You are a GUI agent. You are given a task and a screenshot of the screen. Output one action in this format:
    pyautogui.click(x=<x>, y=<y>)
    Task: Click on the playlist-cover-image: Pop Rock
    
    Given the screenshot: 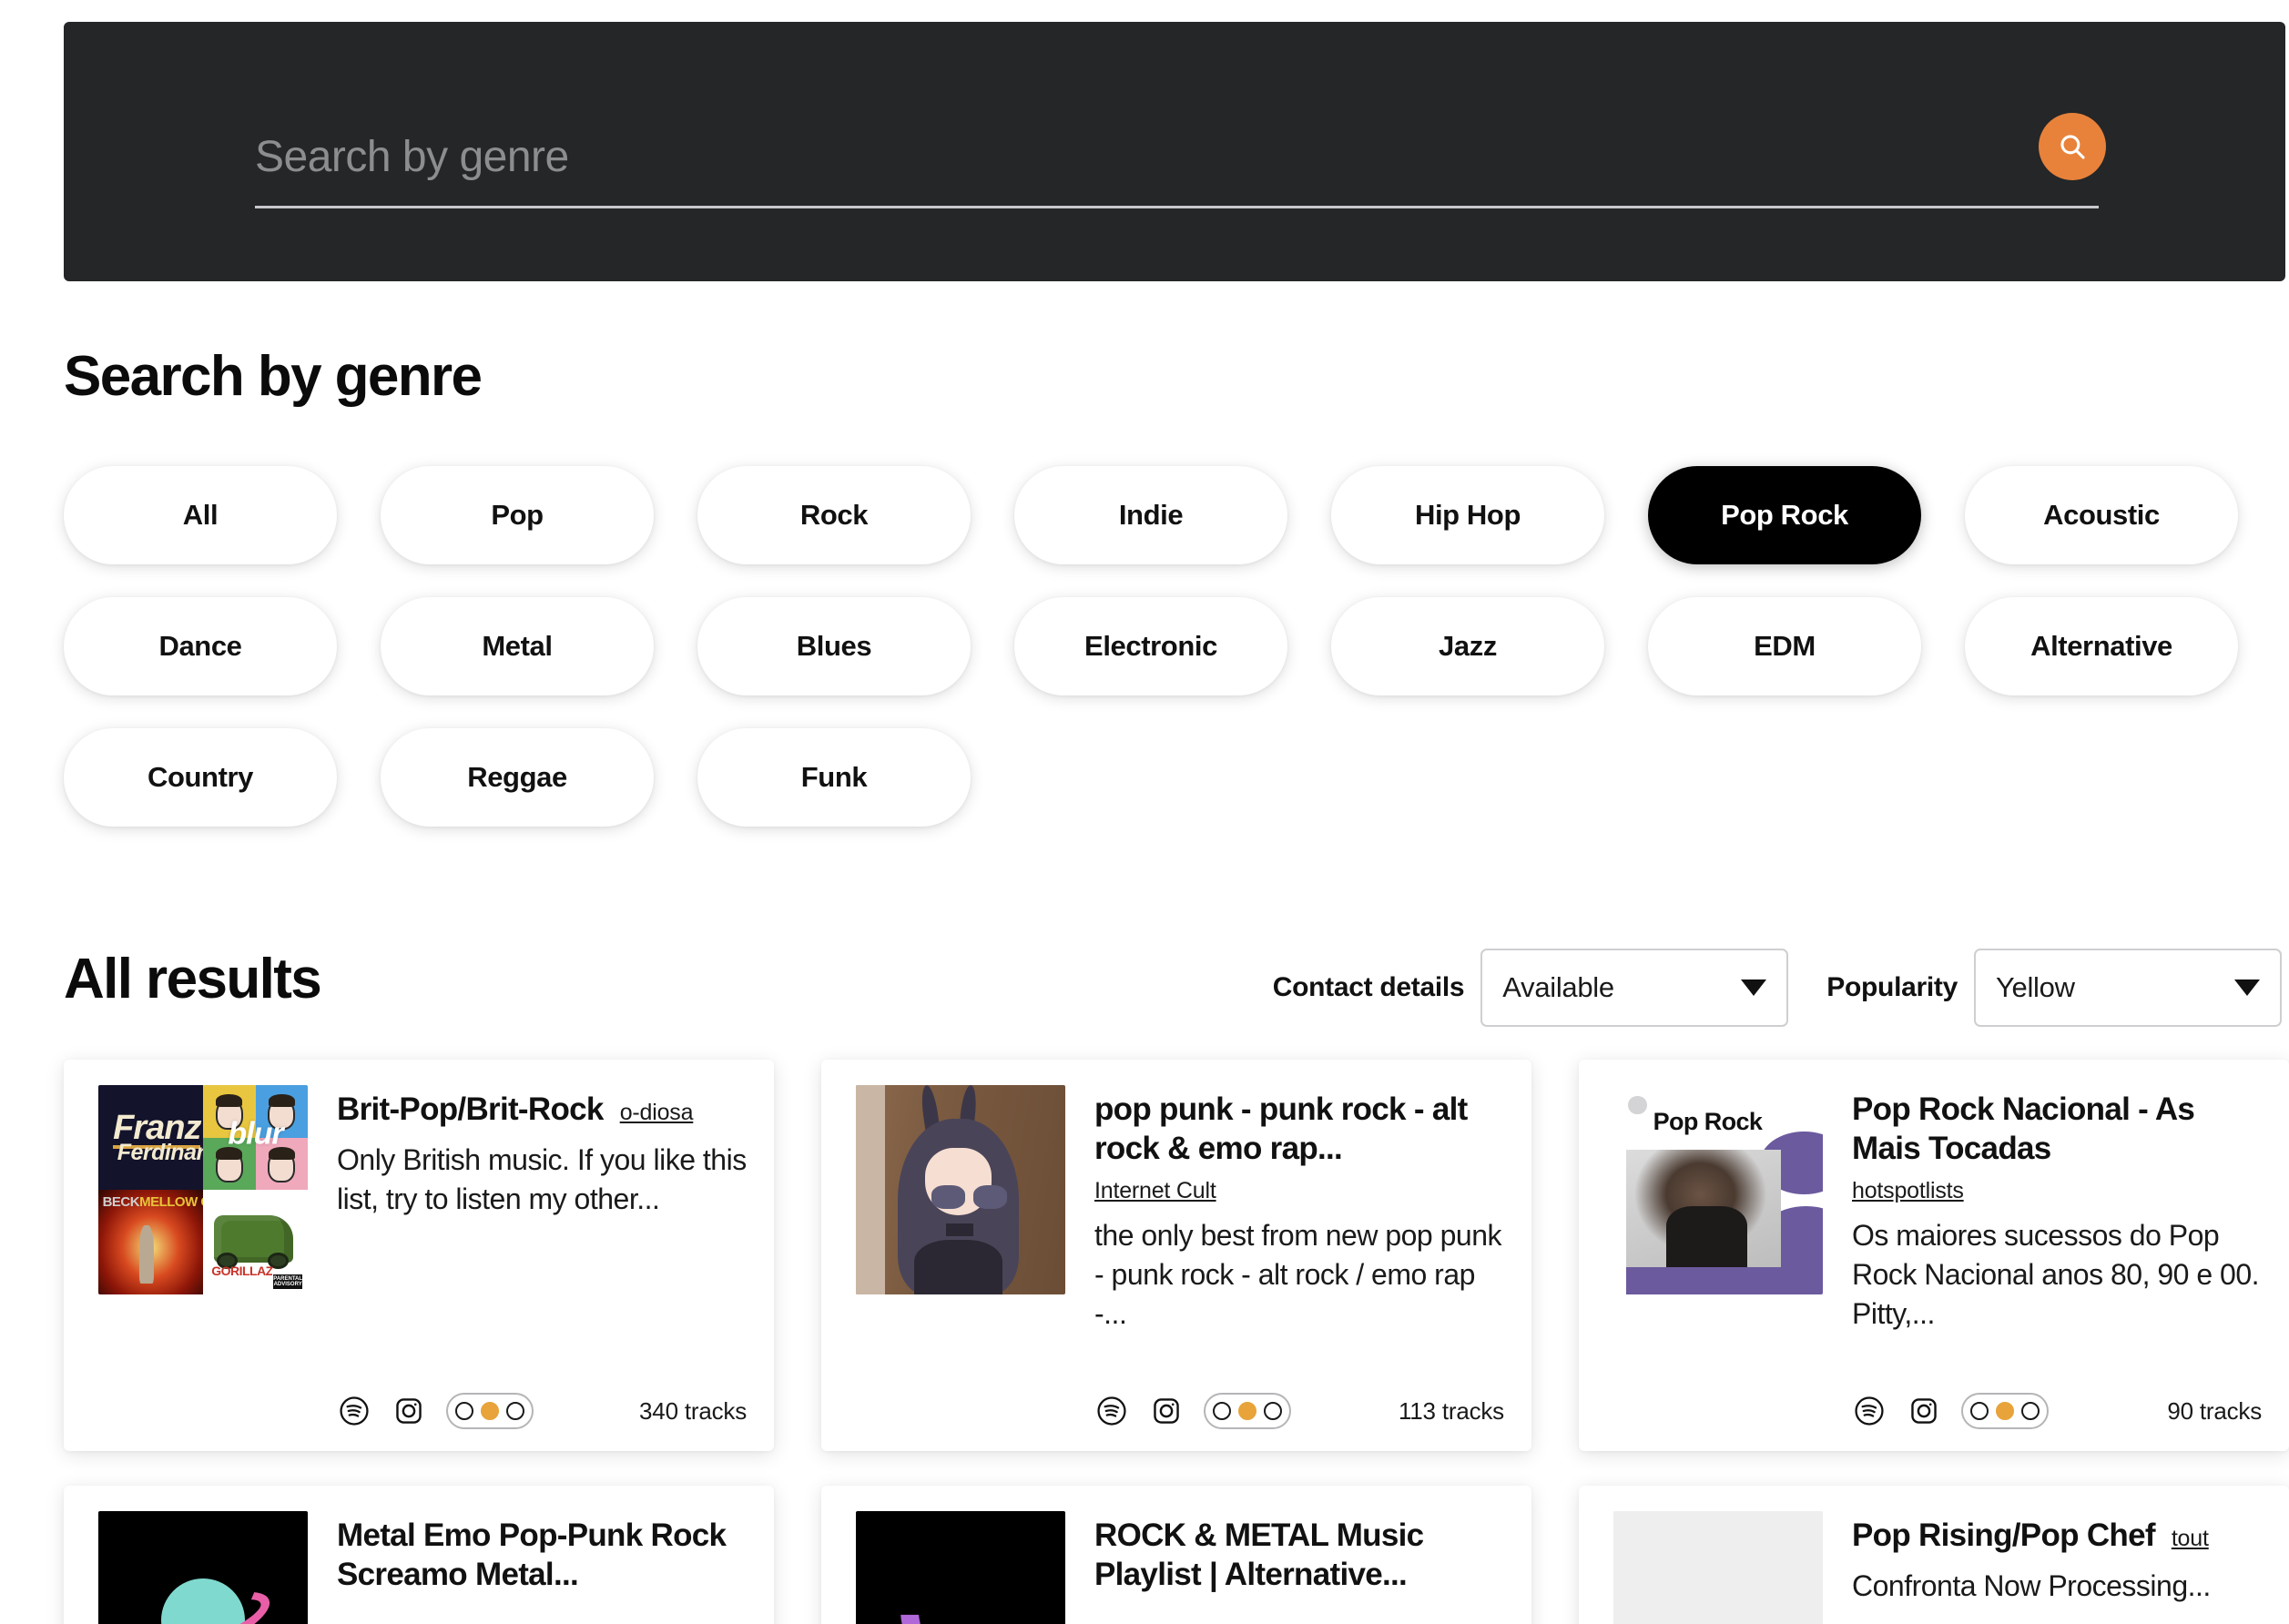 What is the action you would take?
    pyautogui.click(x=1718, y=1189)
    